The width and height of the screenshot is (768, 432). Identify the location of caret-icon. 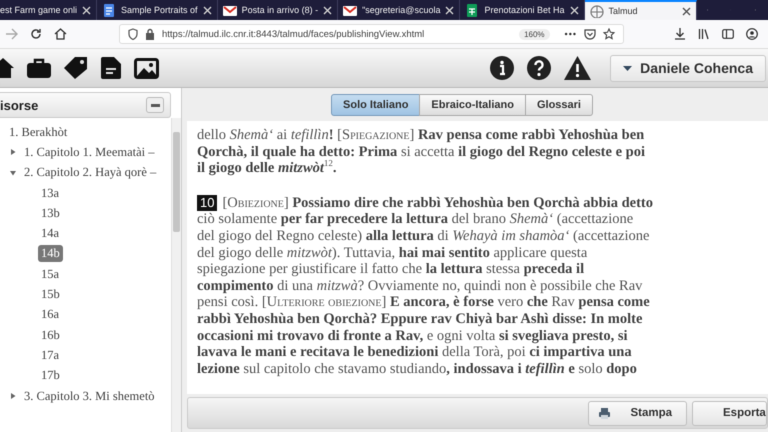
(627, 68).